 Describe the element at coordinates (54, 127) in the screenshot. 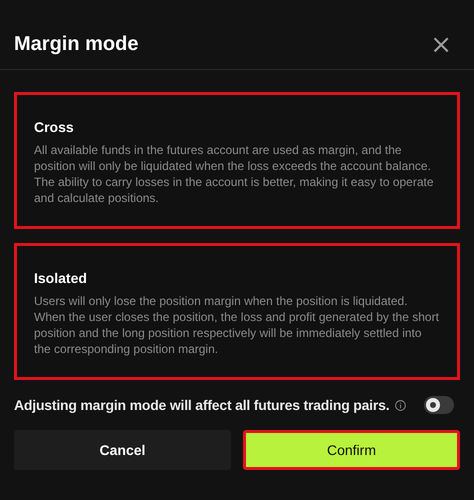

I see `option-title: Cross` at that location.